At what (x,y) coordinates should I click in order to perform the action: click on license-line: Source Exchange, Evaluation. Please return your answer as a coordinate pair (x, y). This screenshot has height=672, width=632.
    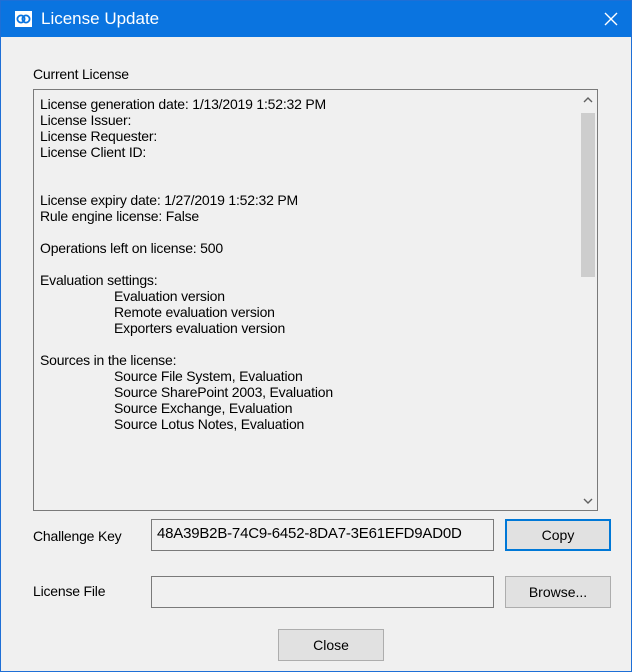
    Looking at the image, I should click on (203, 408).